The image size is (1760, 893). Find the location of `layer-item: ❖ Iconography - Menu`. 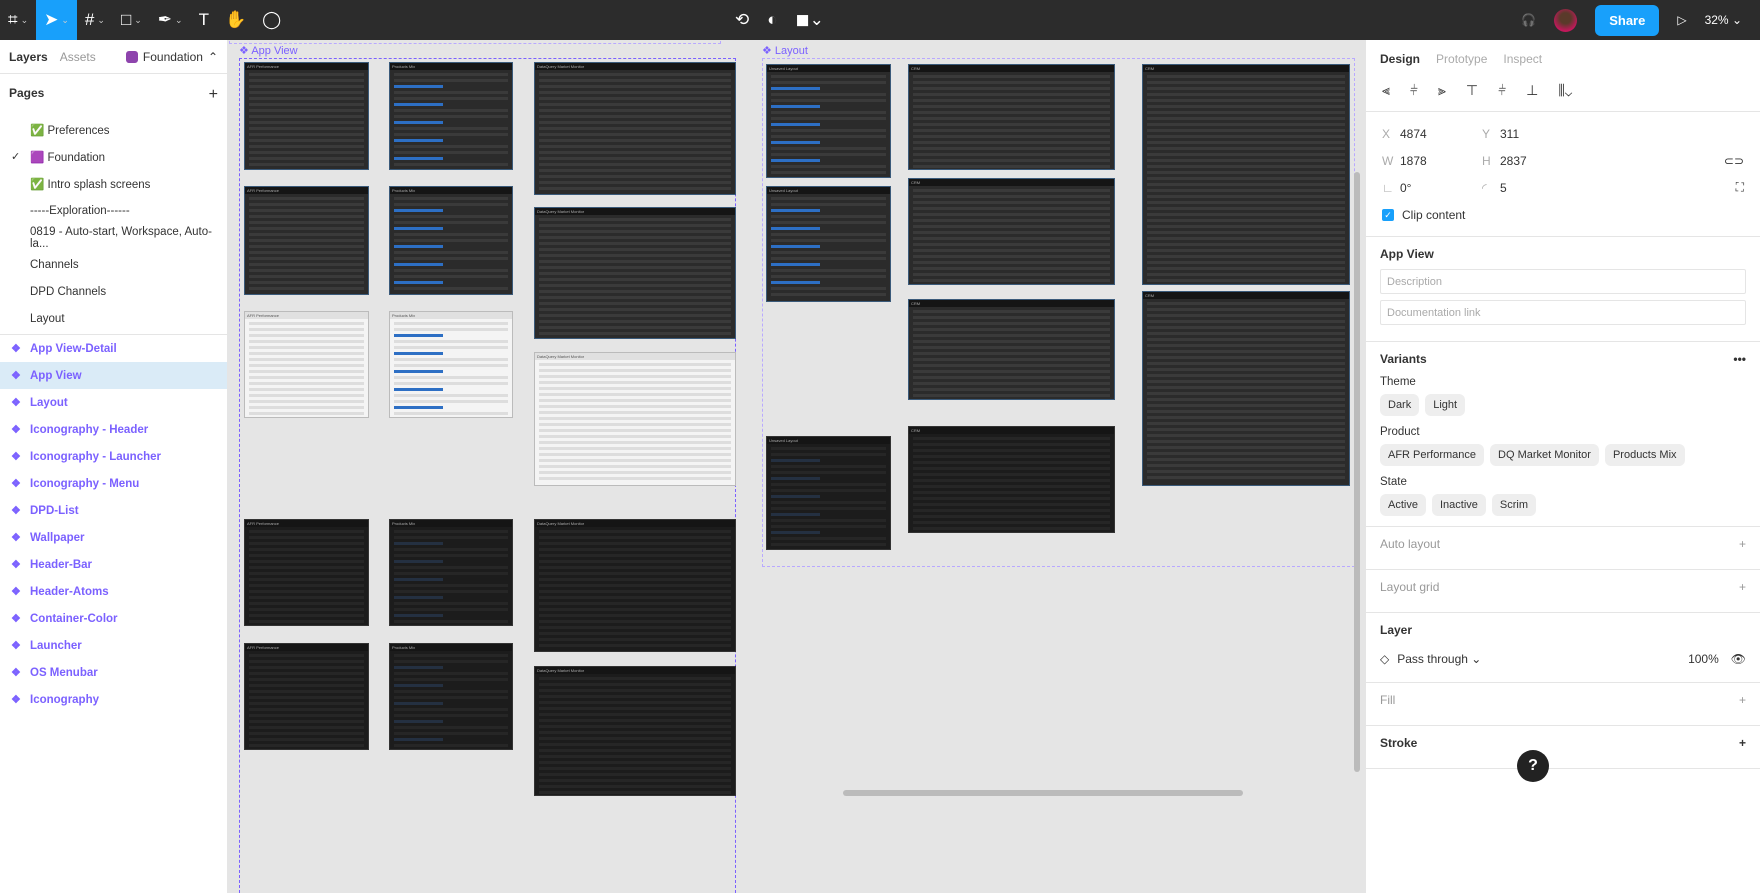

layer-item: ❖ Iconography - Menu is located at coordinates (113, 483).